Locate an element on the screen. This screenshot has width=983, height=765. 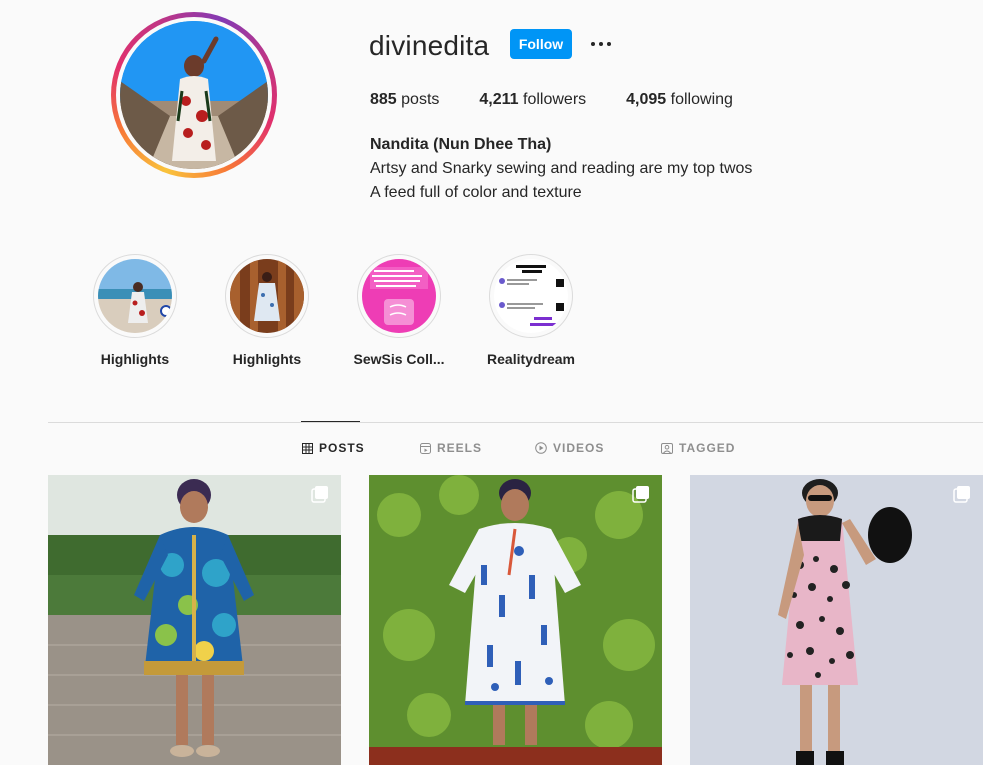
followers-label: followers is located at coordinates (555, 99).